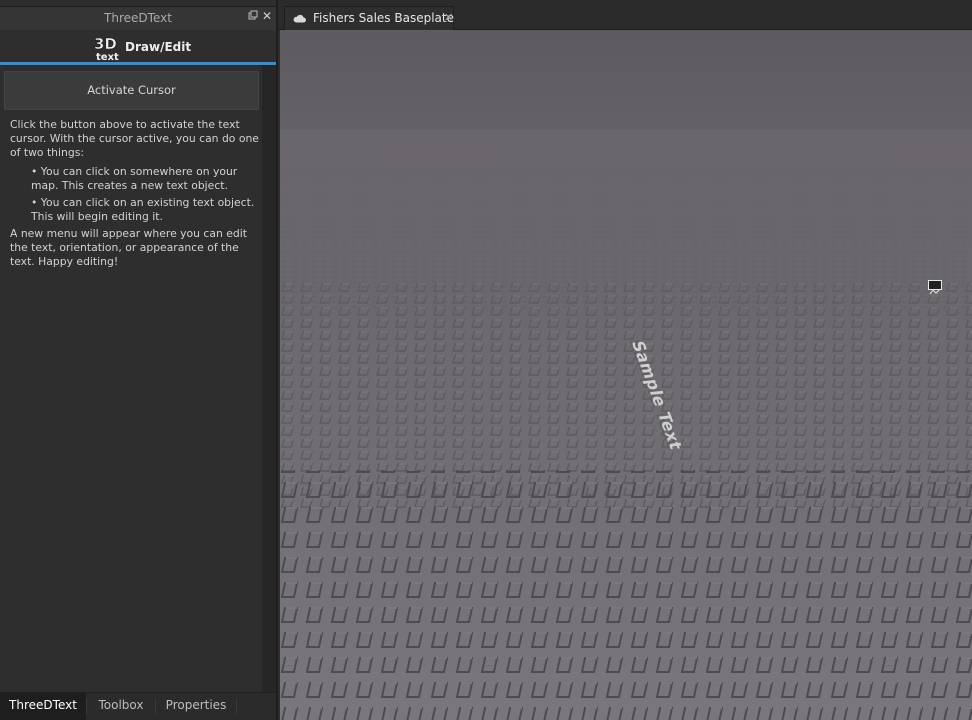 This screenshot has width=972, height=720. What do you see at coordinates (158, 47) in the screenshot?
I see `draw-edit-label: Draw/Edit` at bounding box center [158, 47].